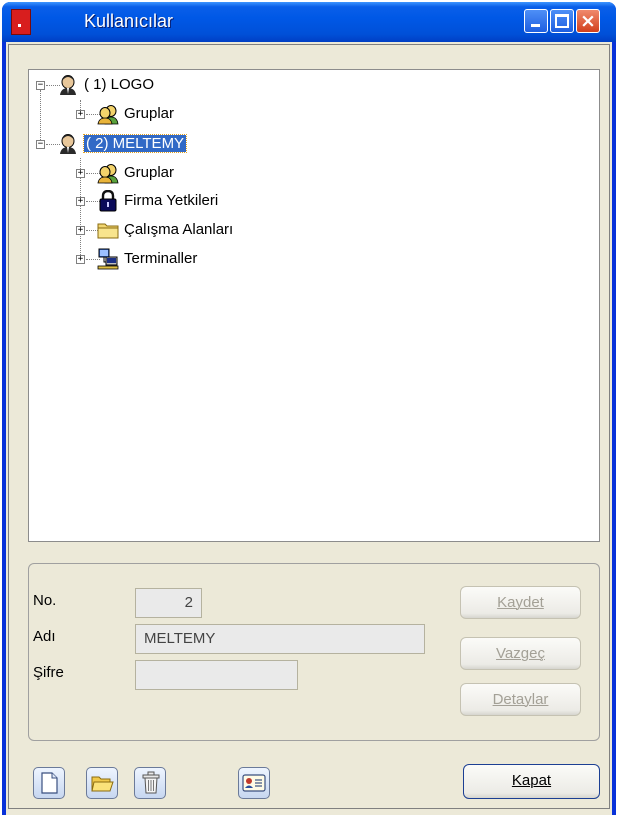  I want to click on password-label: Şifre, so click(48, 672).